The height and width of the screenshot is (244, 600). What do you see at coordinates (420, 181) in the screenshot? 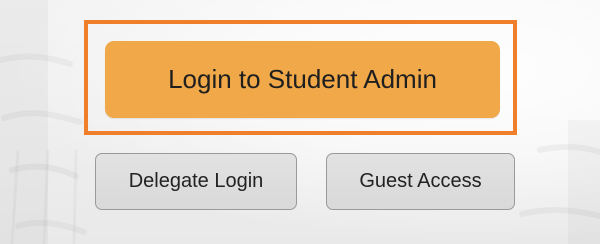
I see `guest-access-button: Guest Access` at bounding box center [420, 181].